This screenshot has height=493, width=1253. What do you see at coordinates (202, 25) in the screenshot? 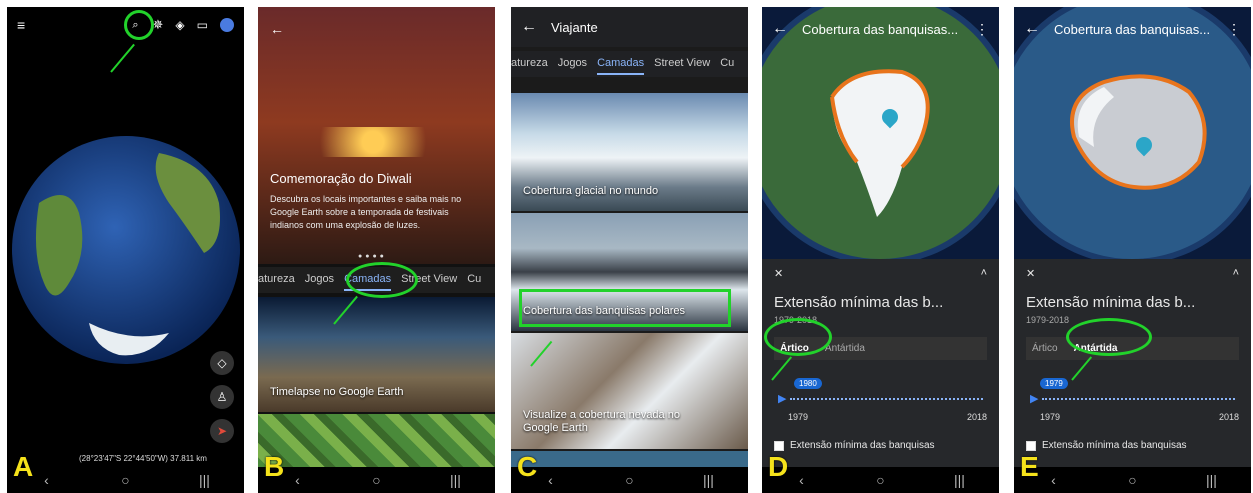
I see `layers-icon: ▭` at bounding box center [202, 25].